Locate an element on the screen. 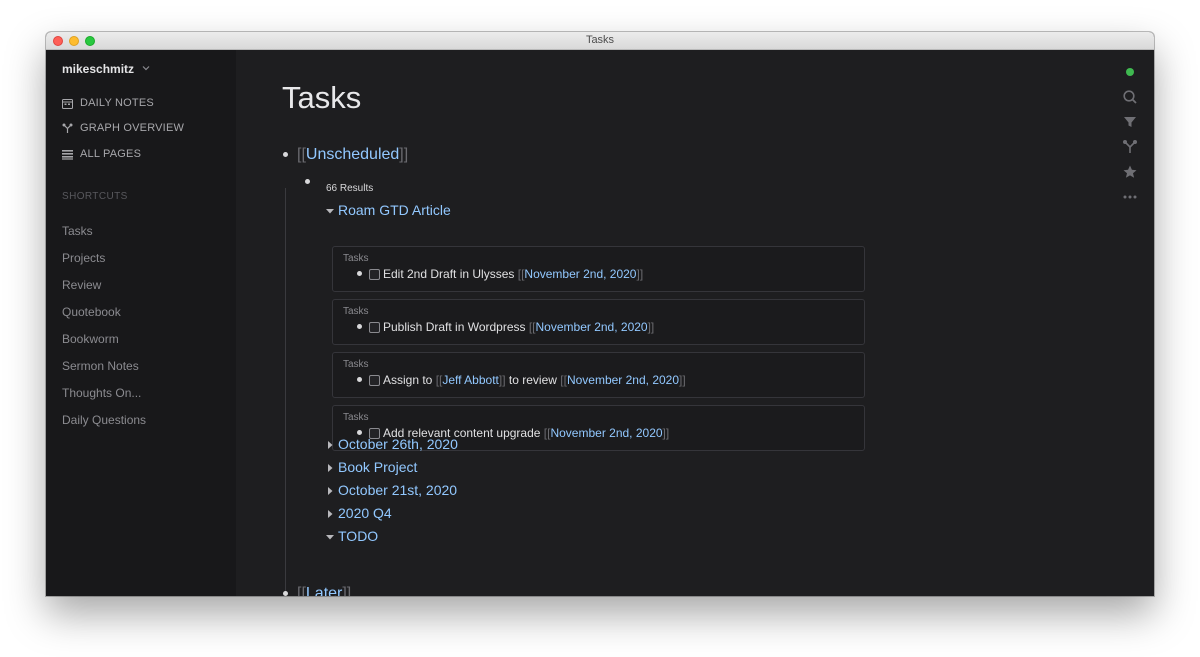 This screenshot has height=657, width=1200. window-title: Tasks is located at coordinates (600, 40).